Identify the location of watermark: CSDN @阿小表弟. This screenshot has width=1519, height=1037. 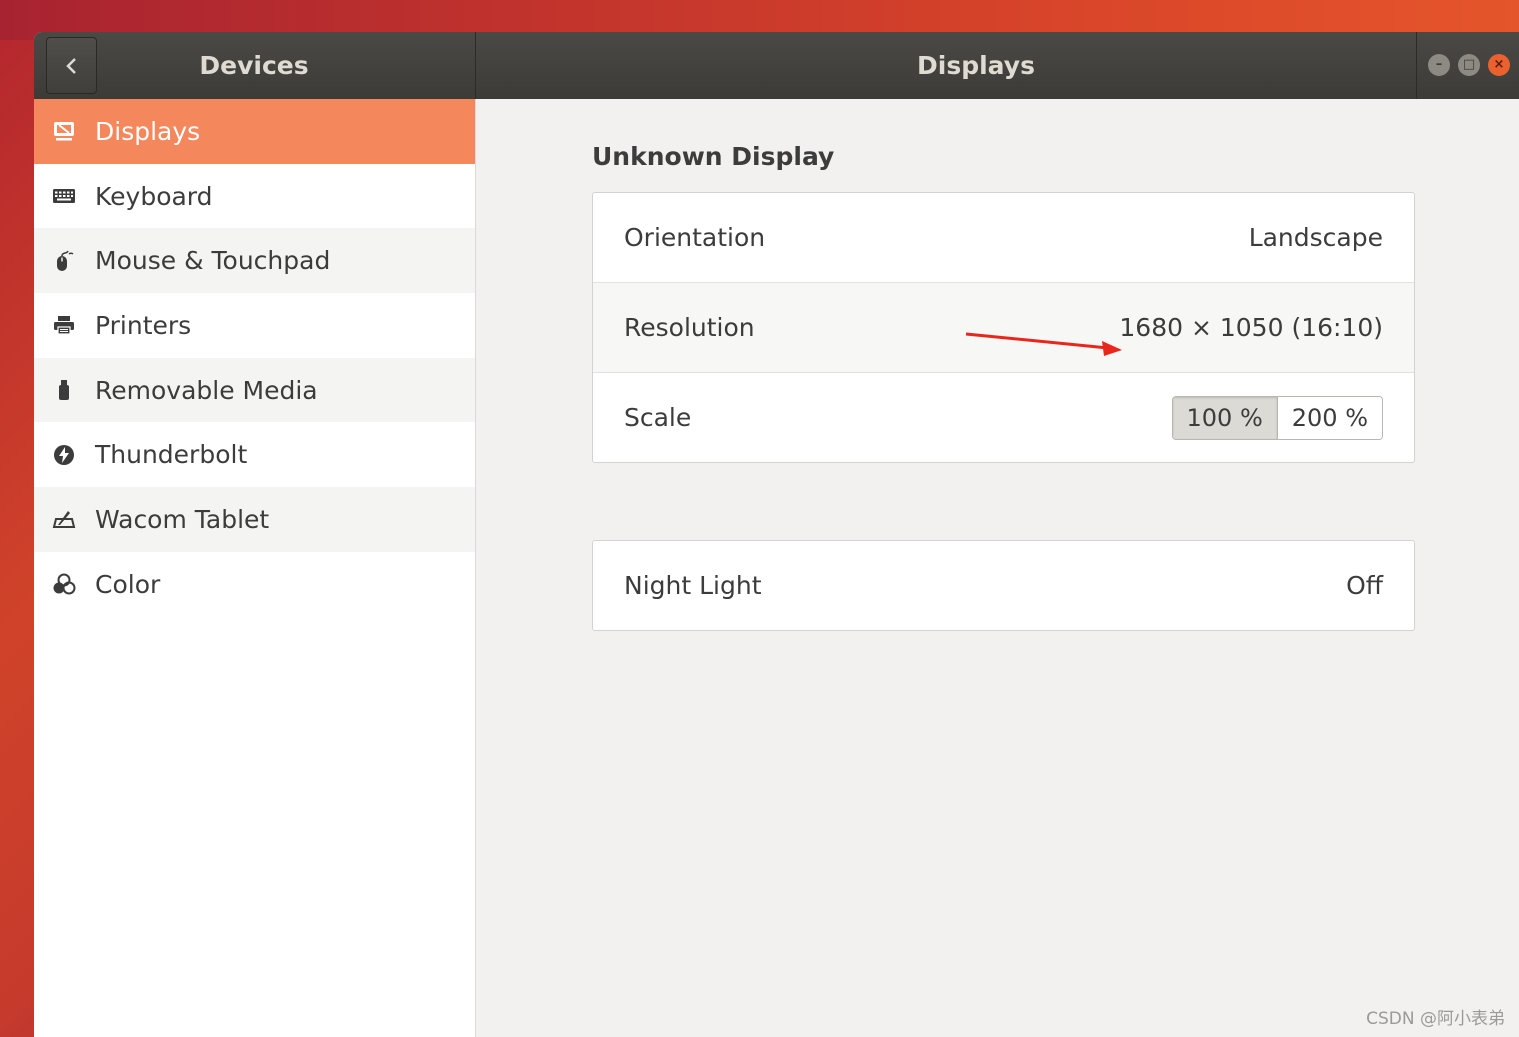
(1435, 1019).